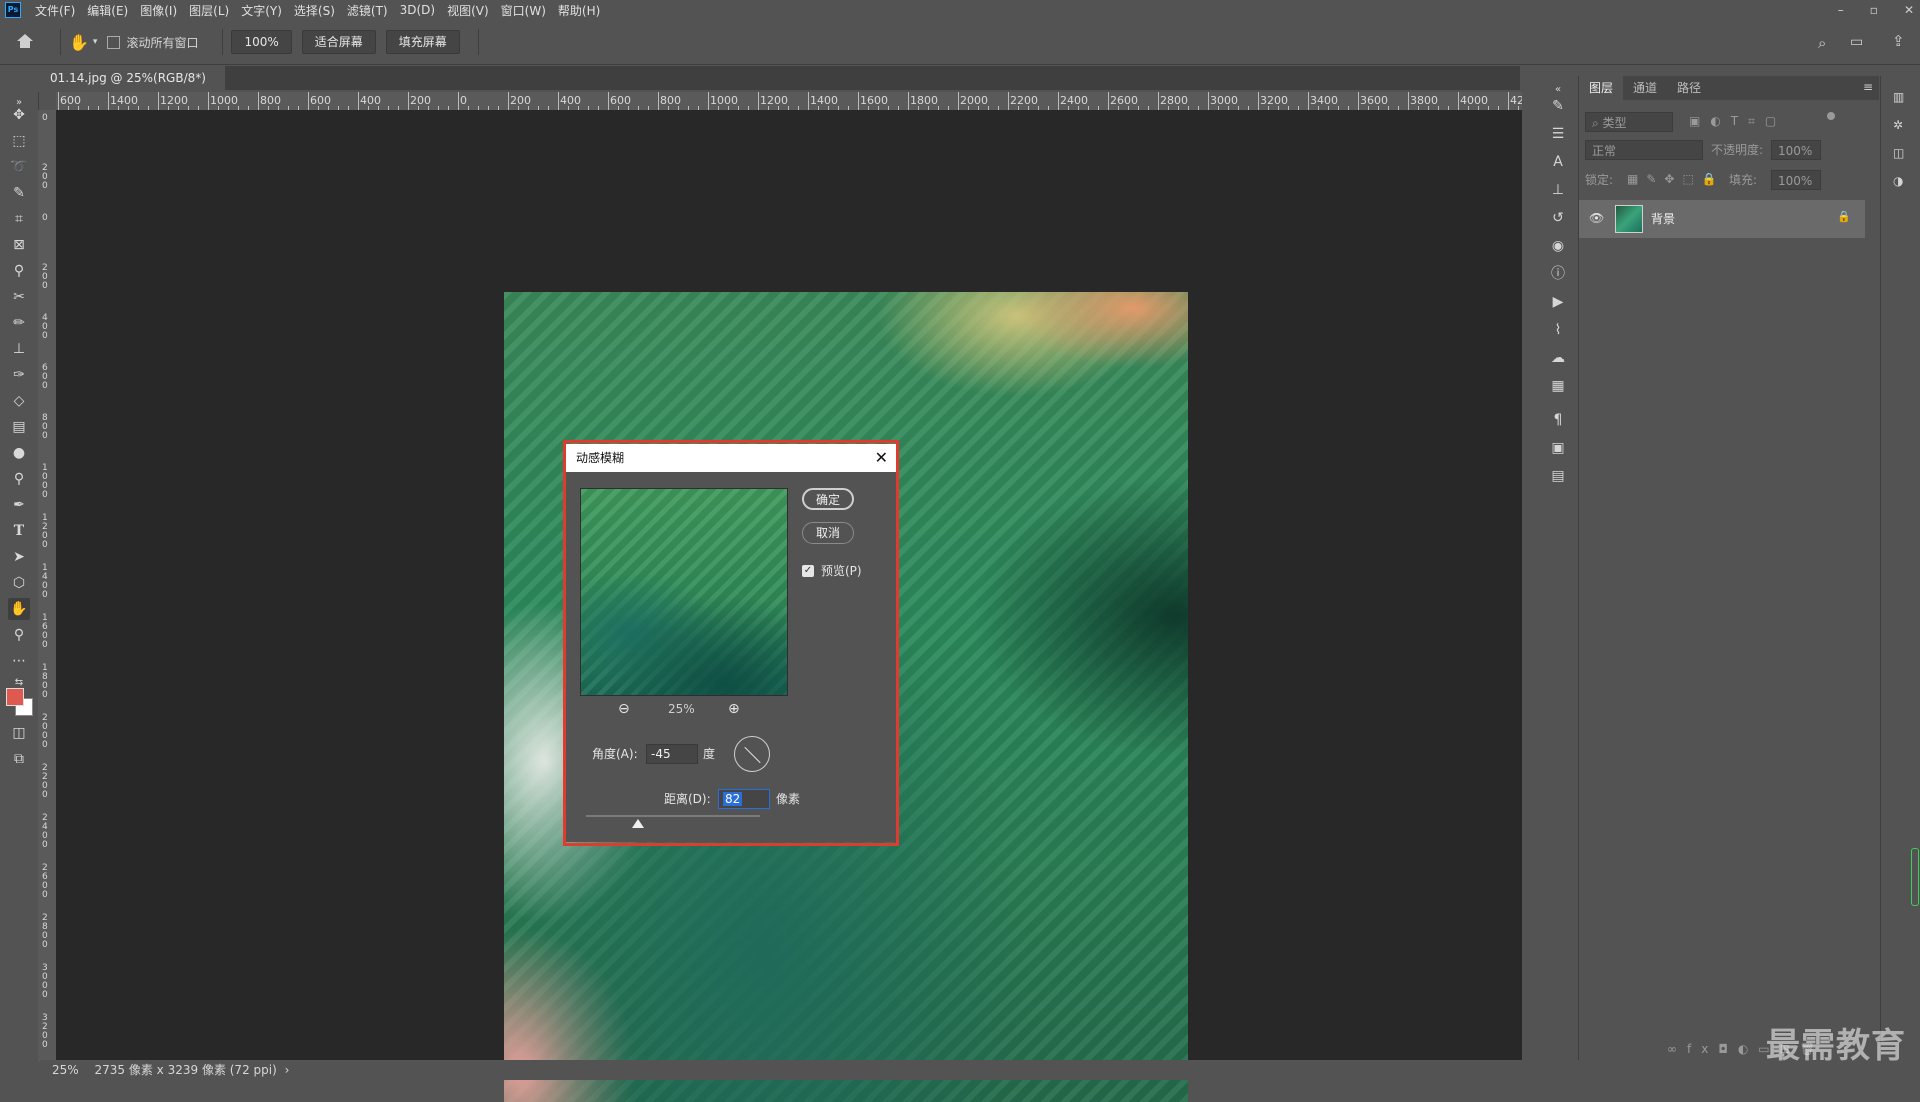 The width and height of the screenshot is (1920, 1102). I want to click on zoom-tool-icon: ⚲, so click(19, 635).